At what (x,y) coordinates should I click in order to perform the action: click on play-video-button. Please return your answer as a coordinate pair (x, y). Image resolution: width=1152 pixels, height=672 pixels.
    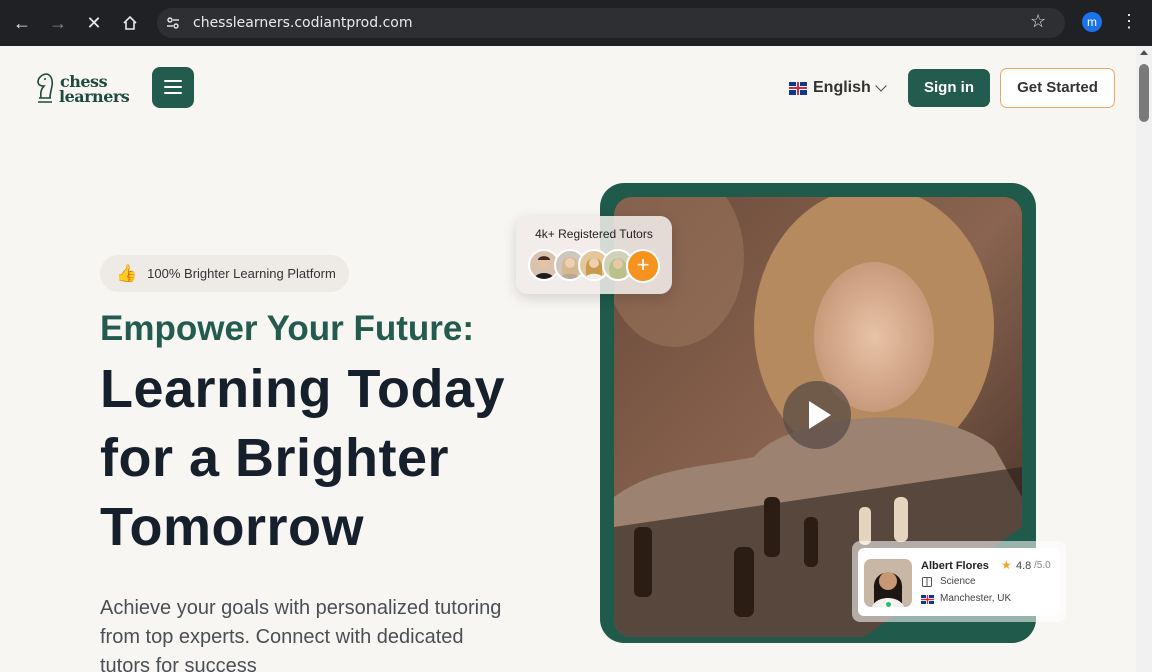
    Looking at the image, I should click on (817, 415).